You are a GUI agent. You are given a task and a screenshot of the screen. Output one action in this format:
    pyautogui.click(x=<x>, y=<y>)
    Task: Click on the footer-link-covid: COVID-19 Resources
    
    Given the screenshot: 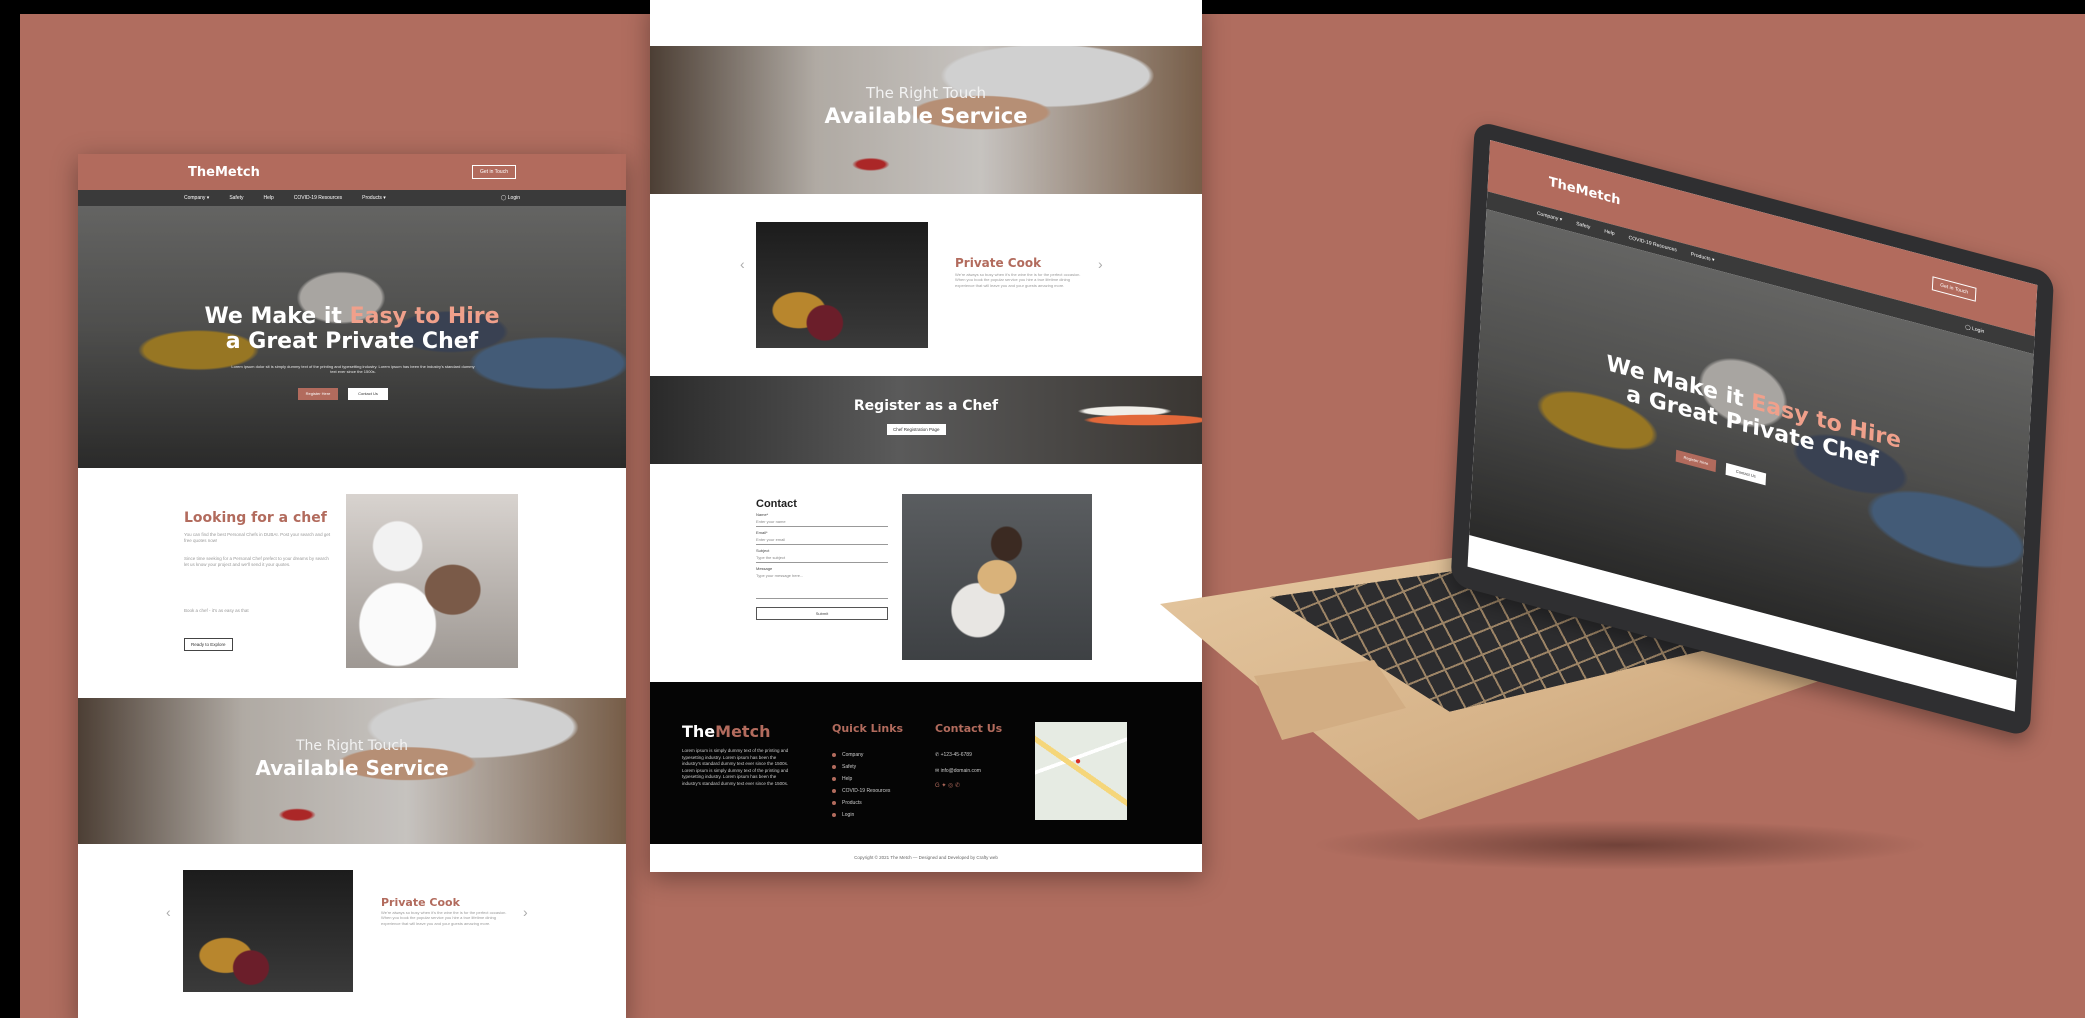 What is the action you would take?
    pyautogui.click(x=861, y=791)
    